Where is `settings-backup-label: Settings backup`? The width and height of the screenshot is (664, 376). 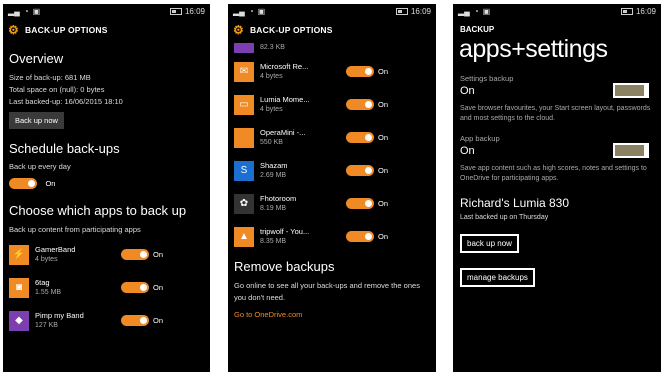 settings-backup-label: Settings backup is located at coordinates (487, 78).